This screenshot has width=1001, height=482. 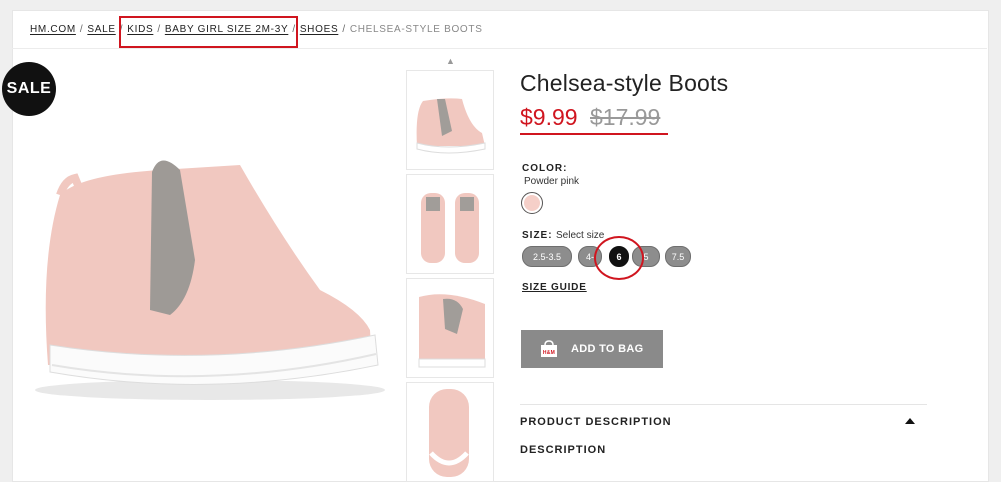 I want to click on sale-badge: SALE, so click(x=29, y=89).